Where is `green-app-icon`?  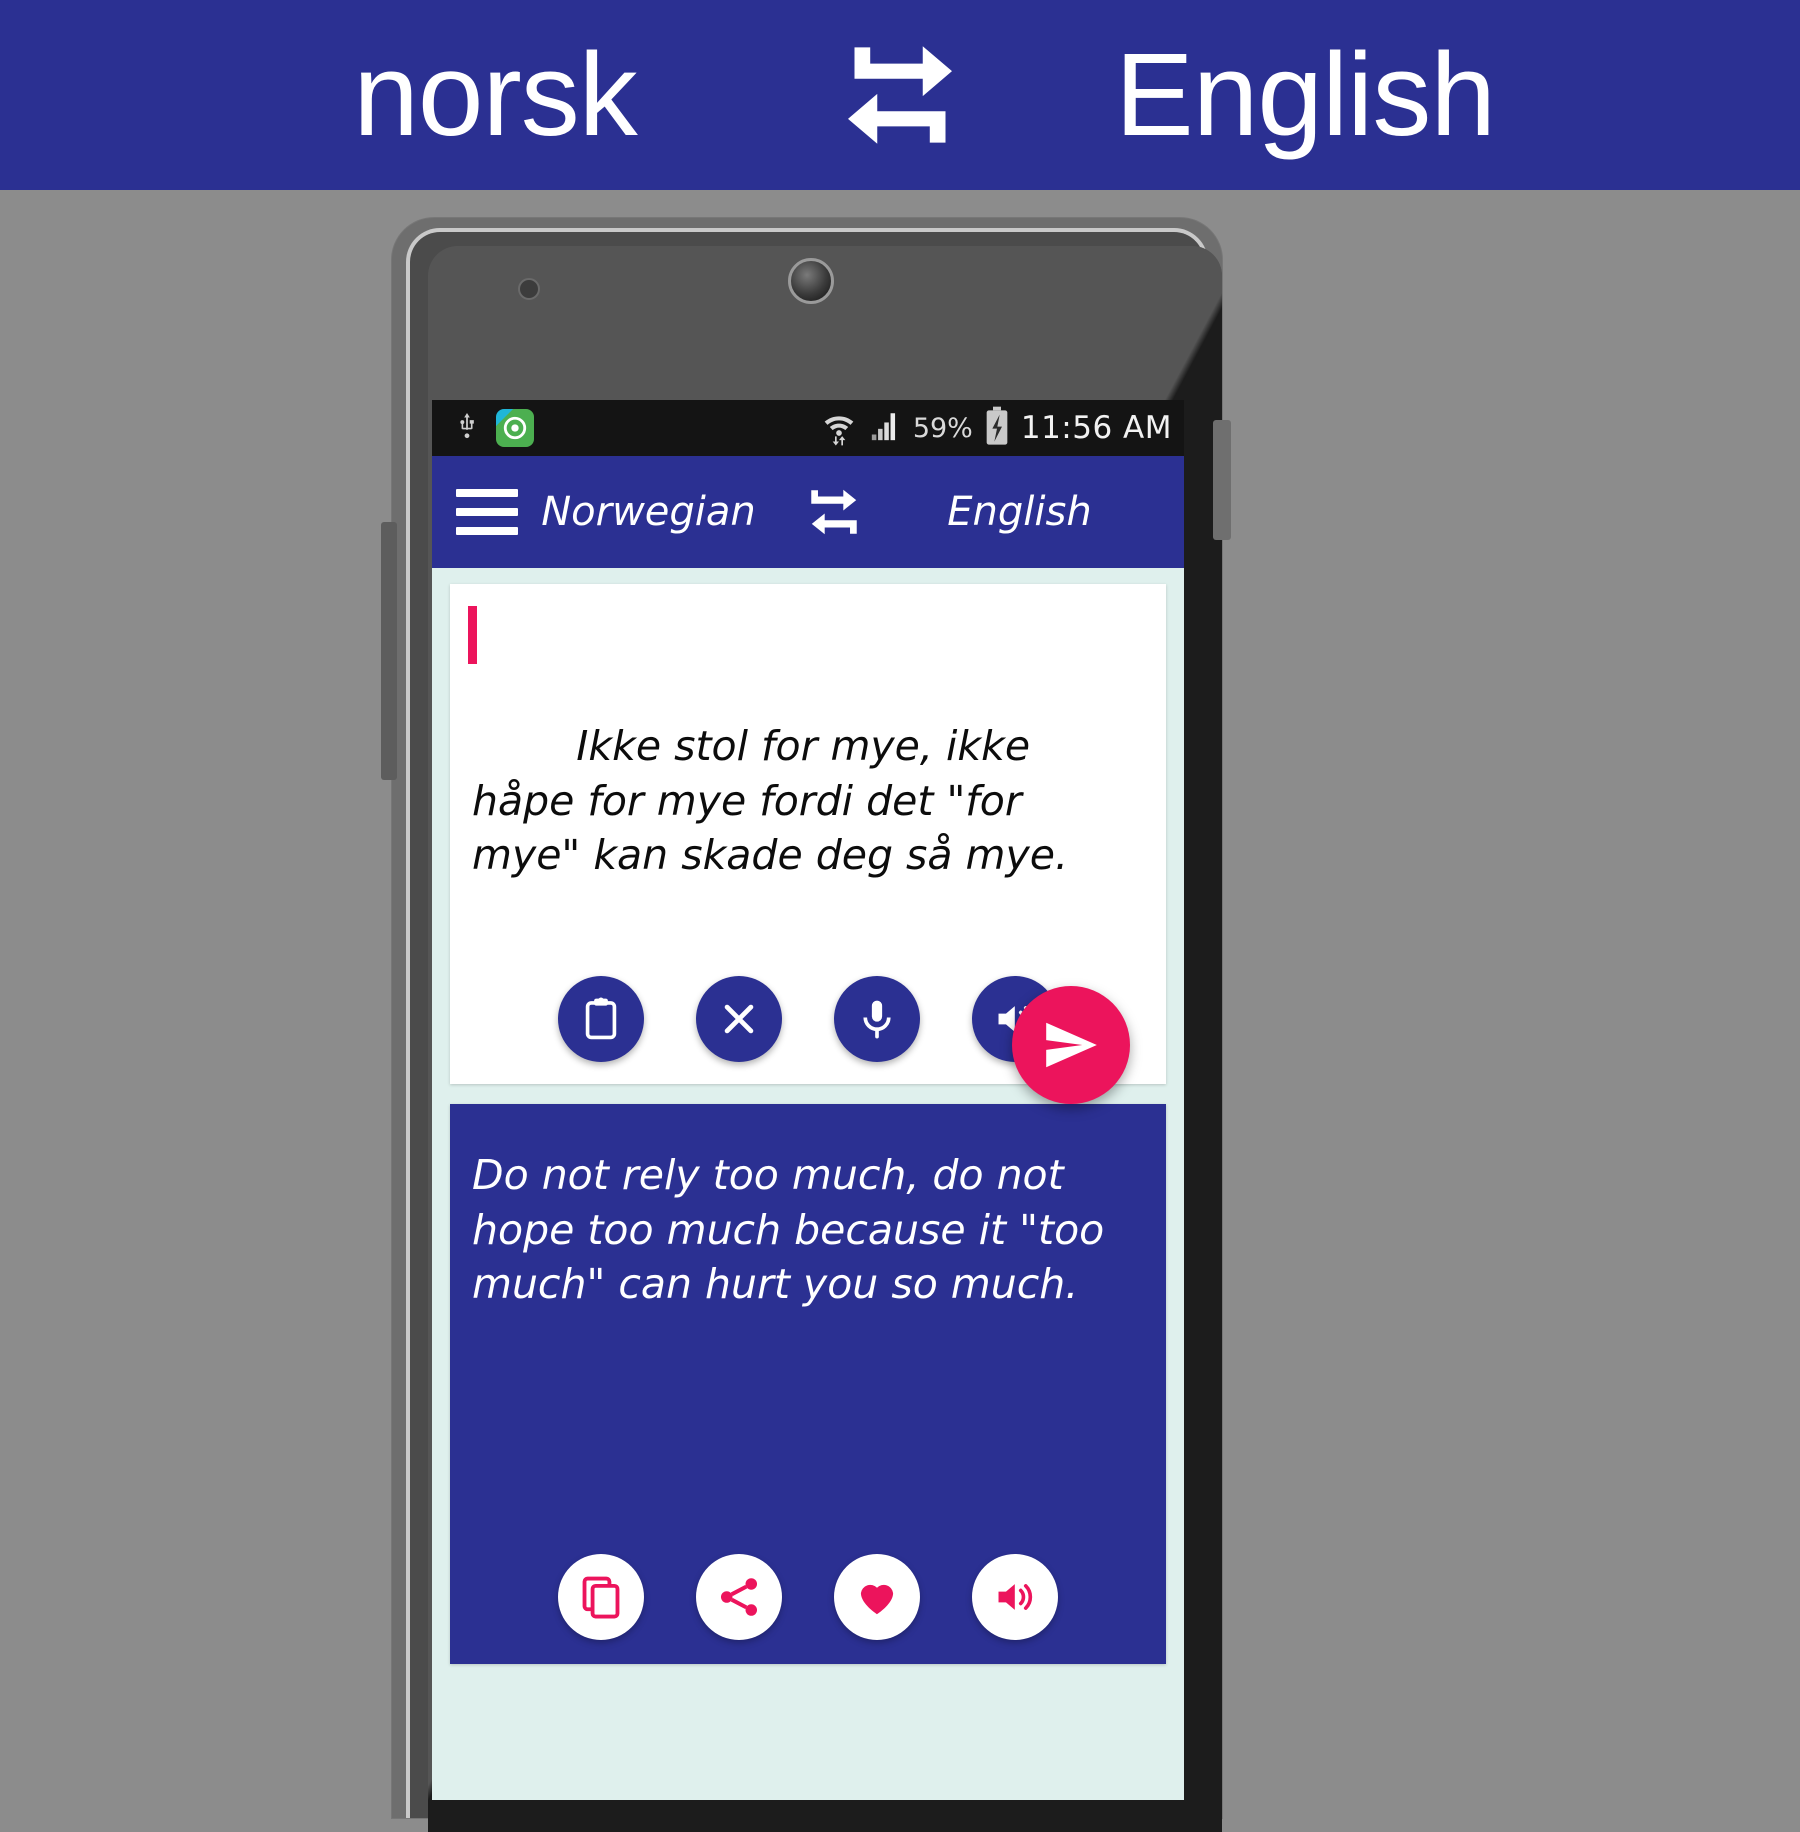 green-app-icon is located at coordinates (515, 428).